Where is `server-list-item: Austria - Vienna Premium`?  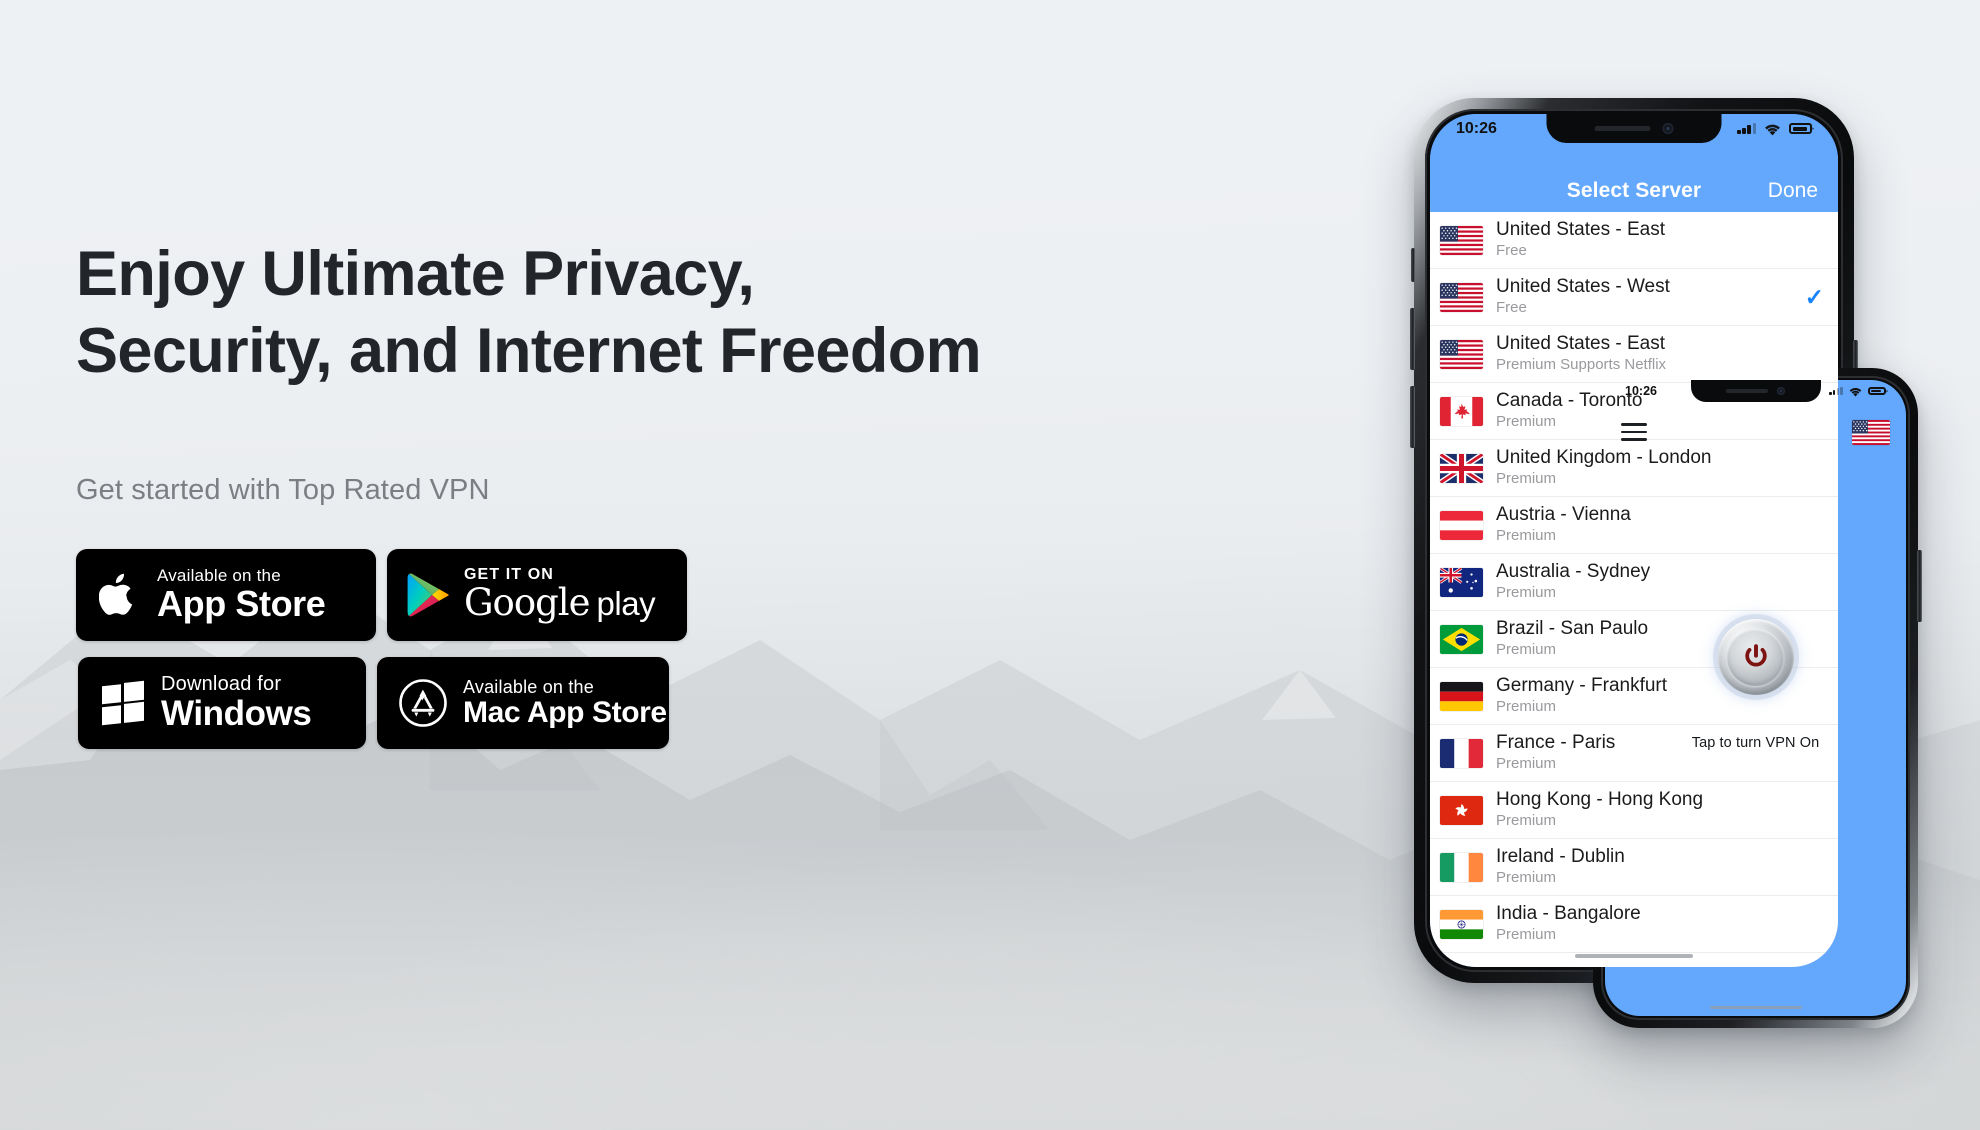 server-list-item: Austria - Vienna Premium is located at coordinates (1634, 525).